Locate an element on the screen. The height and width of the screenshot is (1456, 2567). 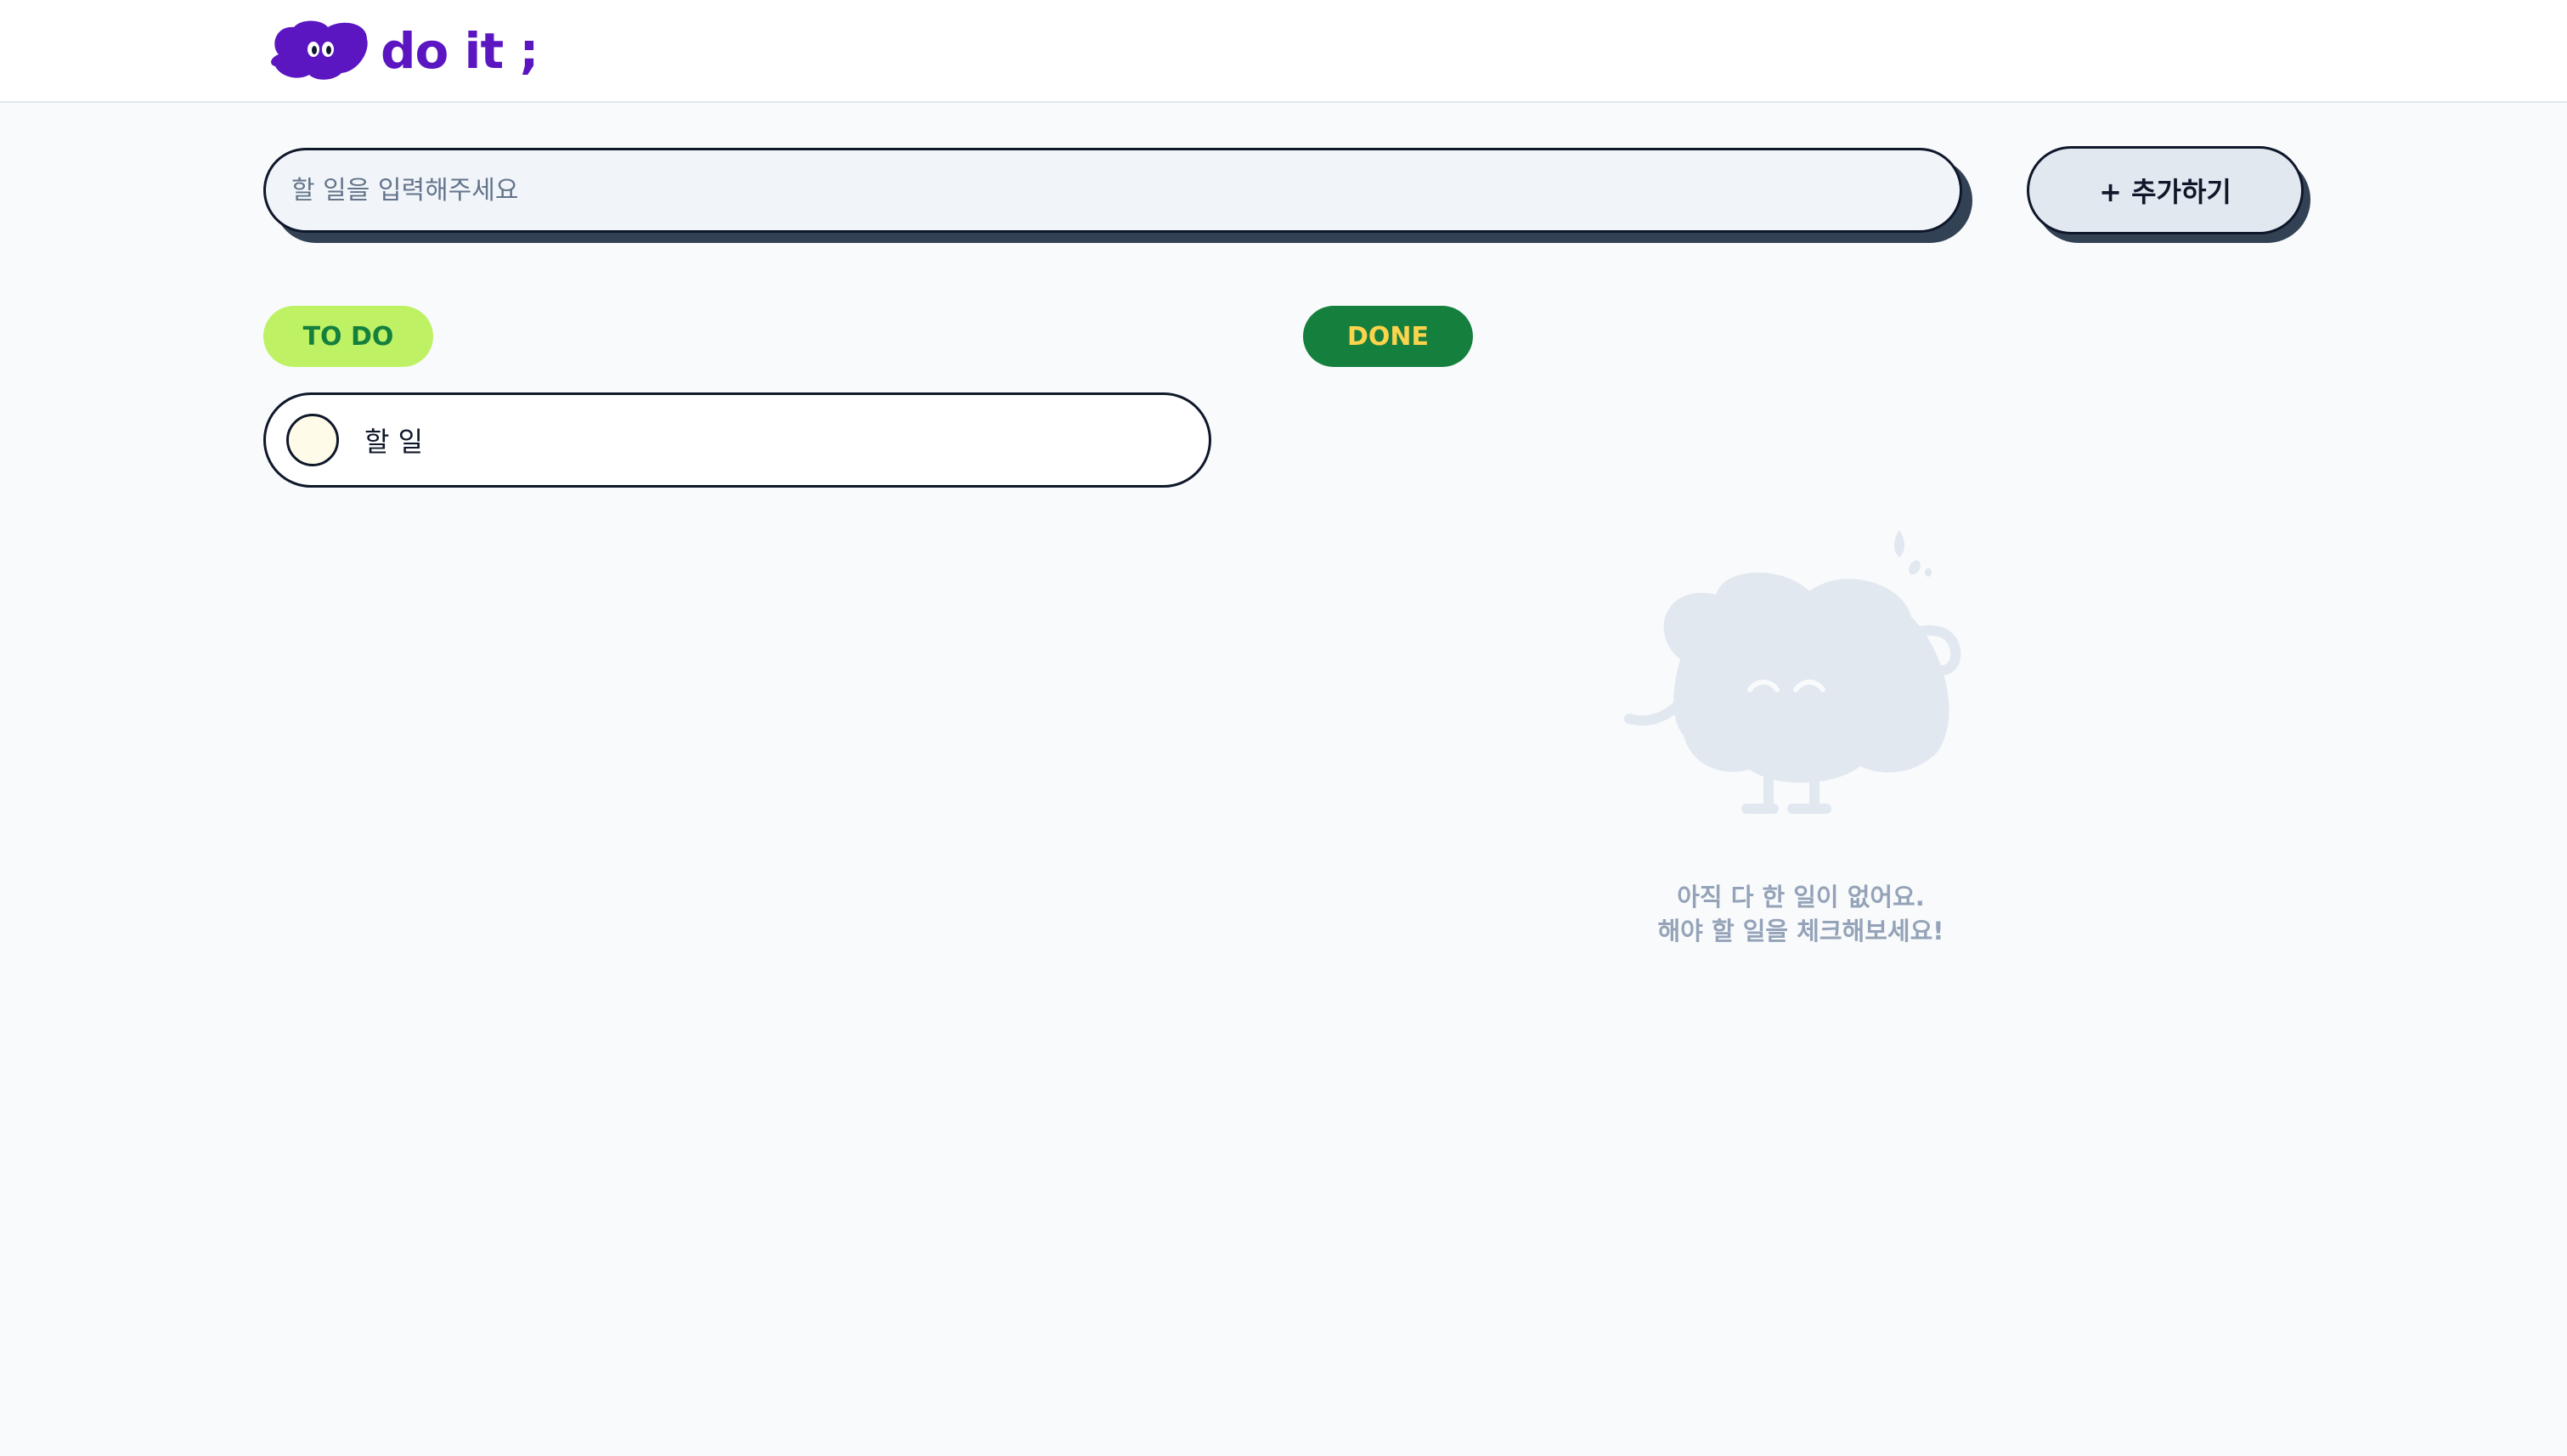
add-button-wrapper: + 추가하기 is located at coordinates (2170, 197).